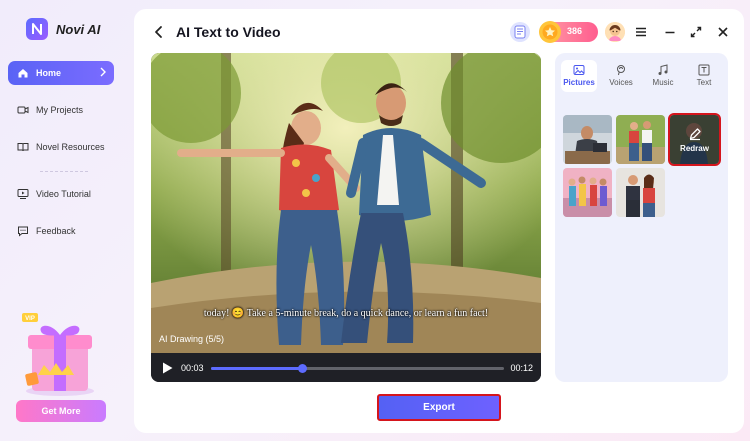 This screenshot has width=750, height=441. What do you see at coordinates (23, 194) in the screenshot?
I see `tutorial-icon` at bounding box center [23, 194].